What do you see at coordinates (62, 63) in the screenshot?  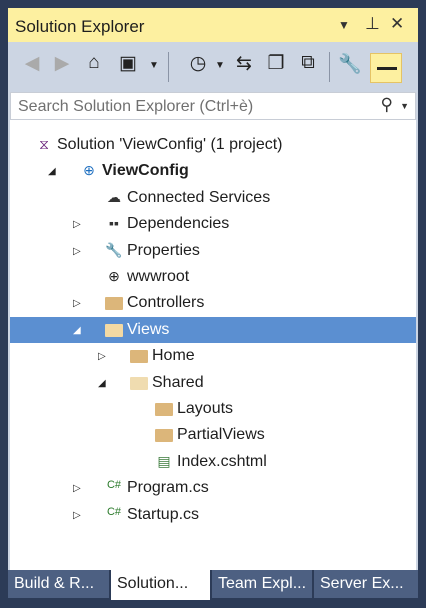 I see `forward-icon: ▶` at bounding box center [62, 63].